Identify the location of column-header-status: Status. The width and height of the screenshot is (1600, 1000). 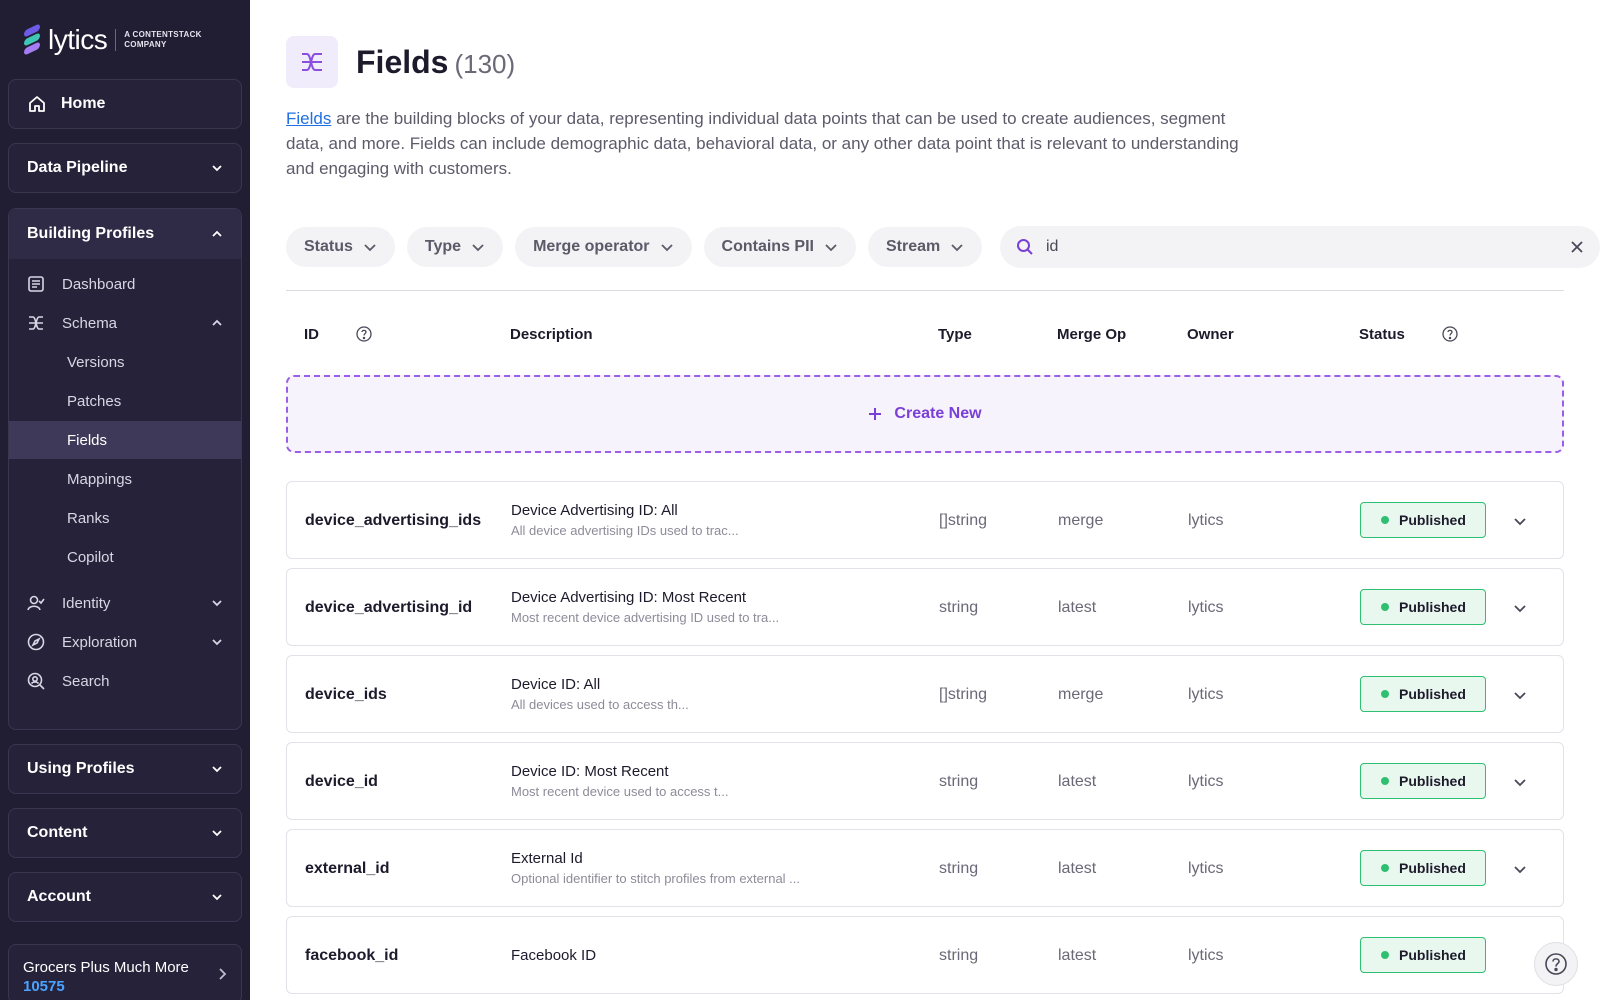
(1382, 334).